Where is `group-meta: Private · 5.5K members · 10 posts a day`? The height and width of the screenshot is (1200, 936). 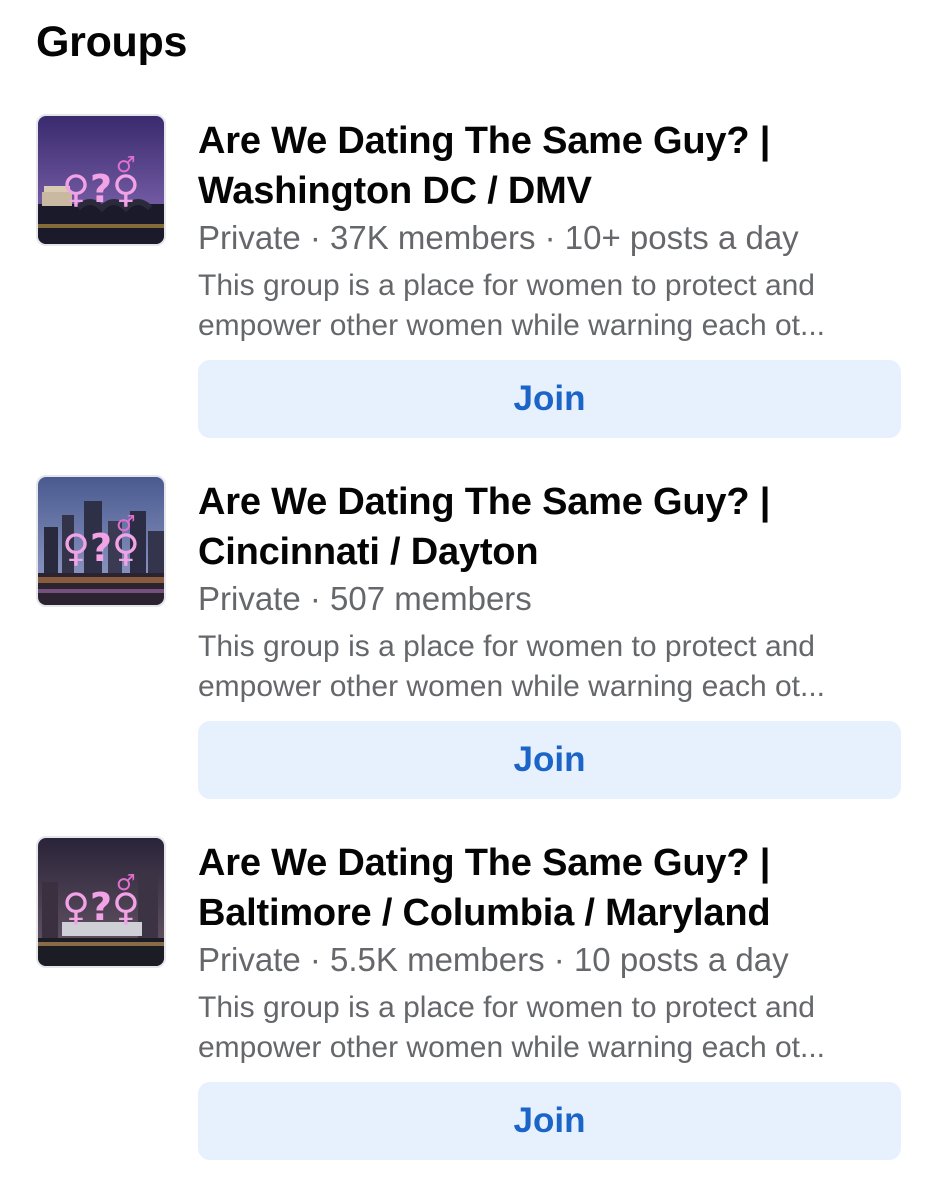
group-meta: Private · 5.5K members · 10 posts a day is located at coordinates (493, 959).